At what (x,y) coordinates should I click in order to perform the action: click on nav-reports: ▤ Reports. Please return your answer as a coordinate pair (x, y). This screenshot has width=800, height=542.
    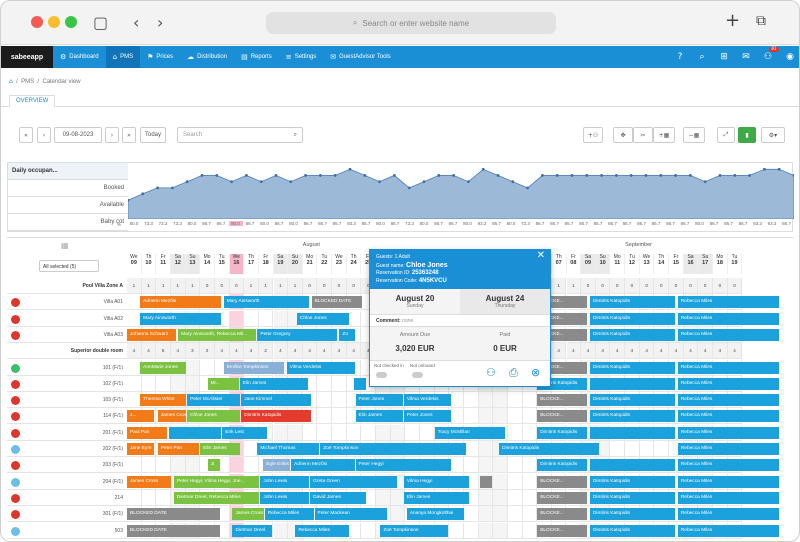
    Looking at the image, I should click on (256, 57).